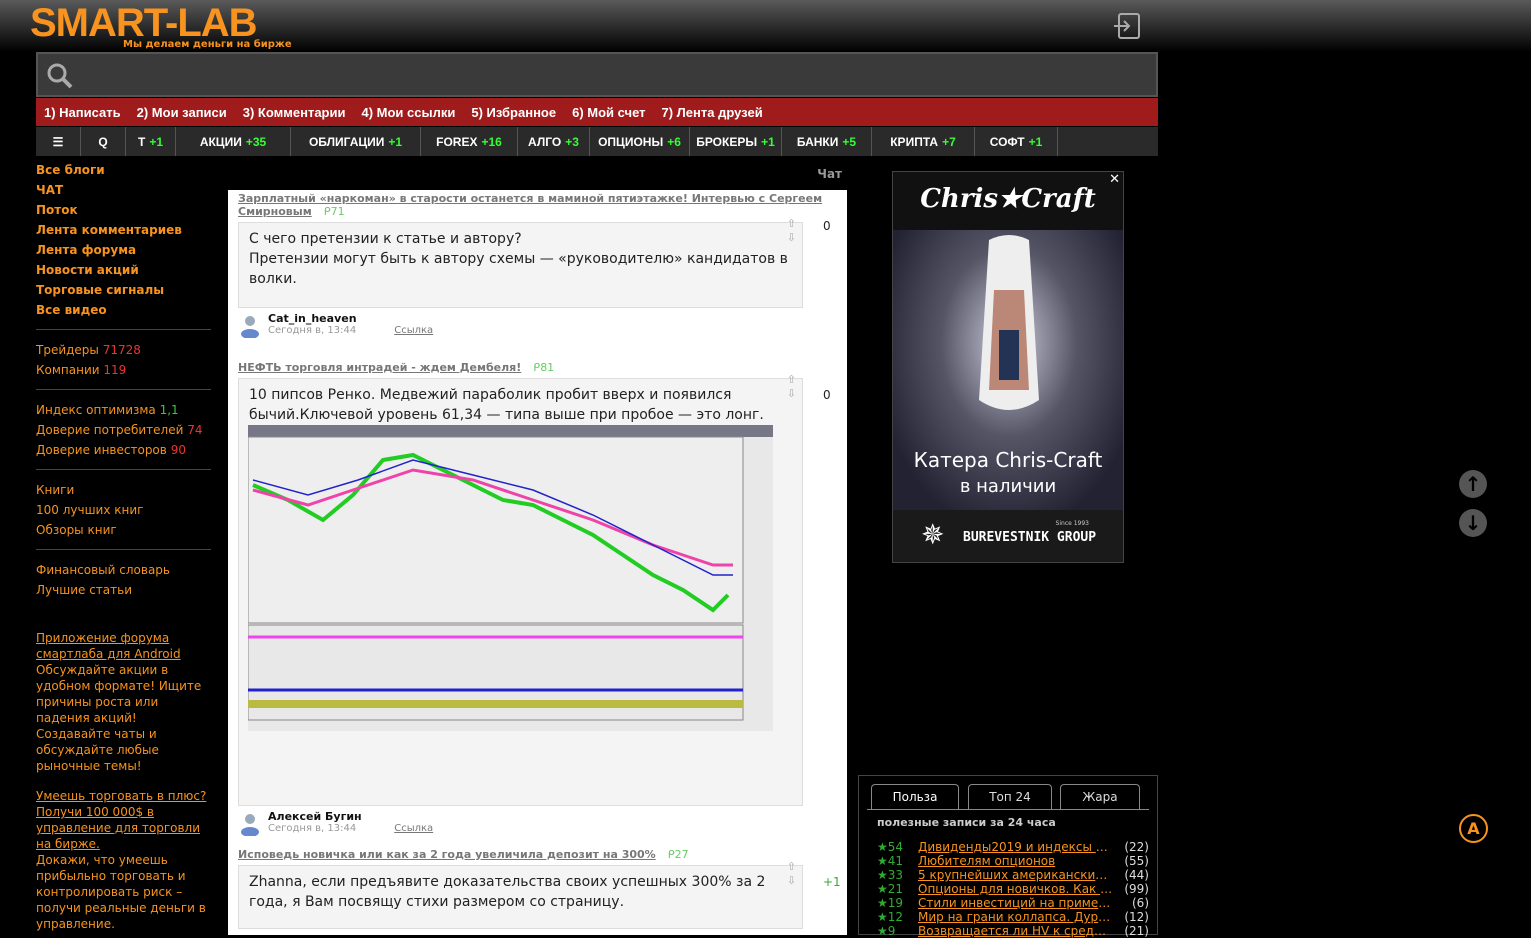 The width and height of the screenshot is (1531, 938). I want to click on user-menu-item: 4) Мои ссылки, so click(408, 112).